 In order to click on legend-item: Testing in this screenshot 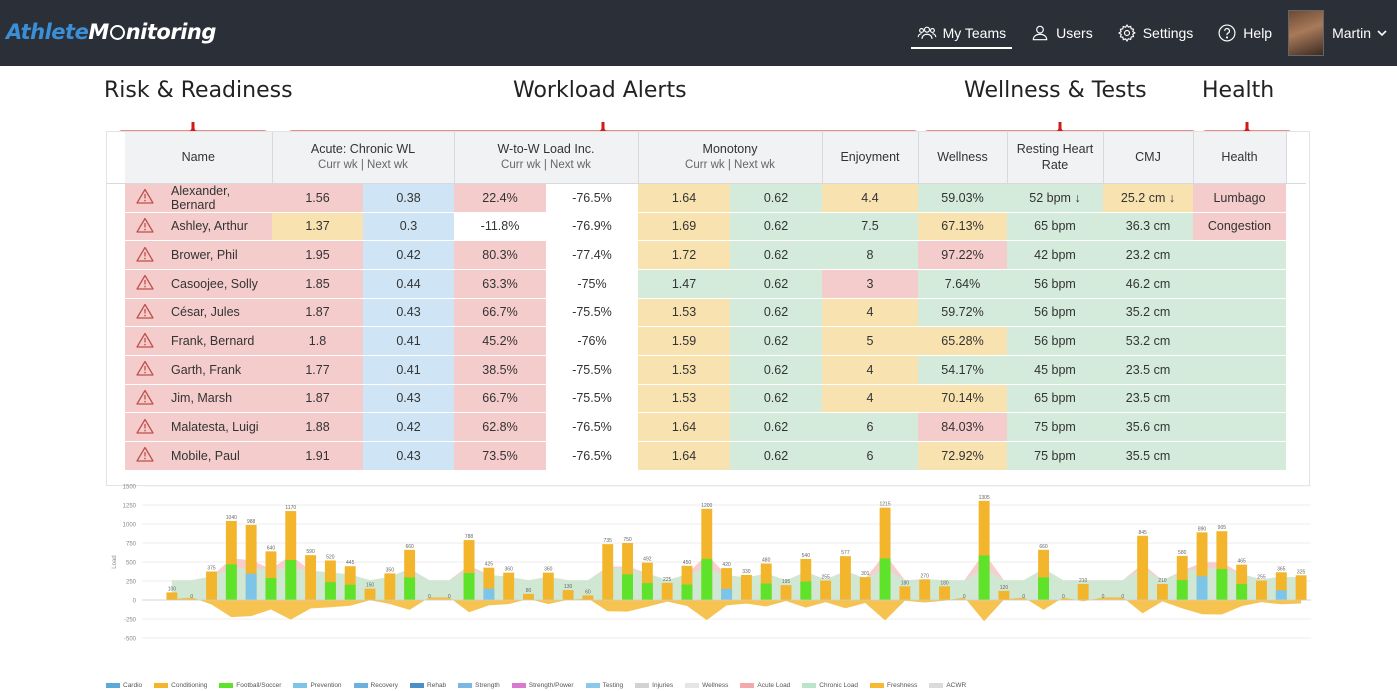, I will do `click(604, 685)`.